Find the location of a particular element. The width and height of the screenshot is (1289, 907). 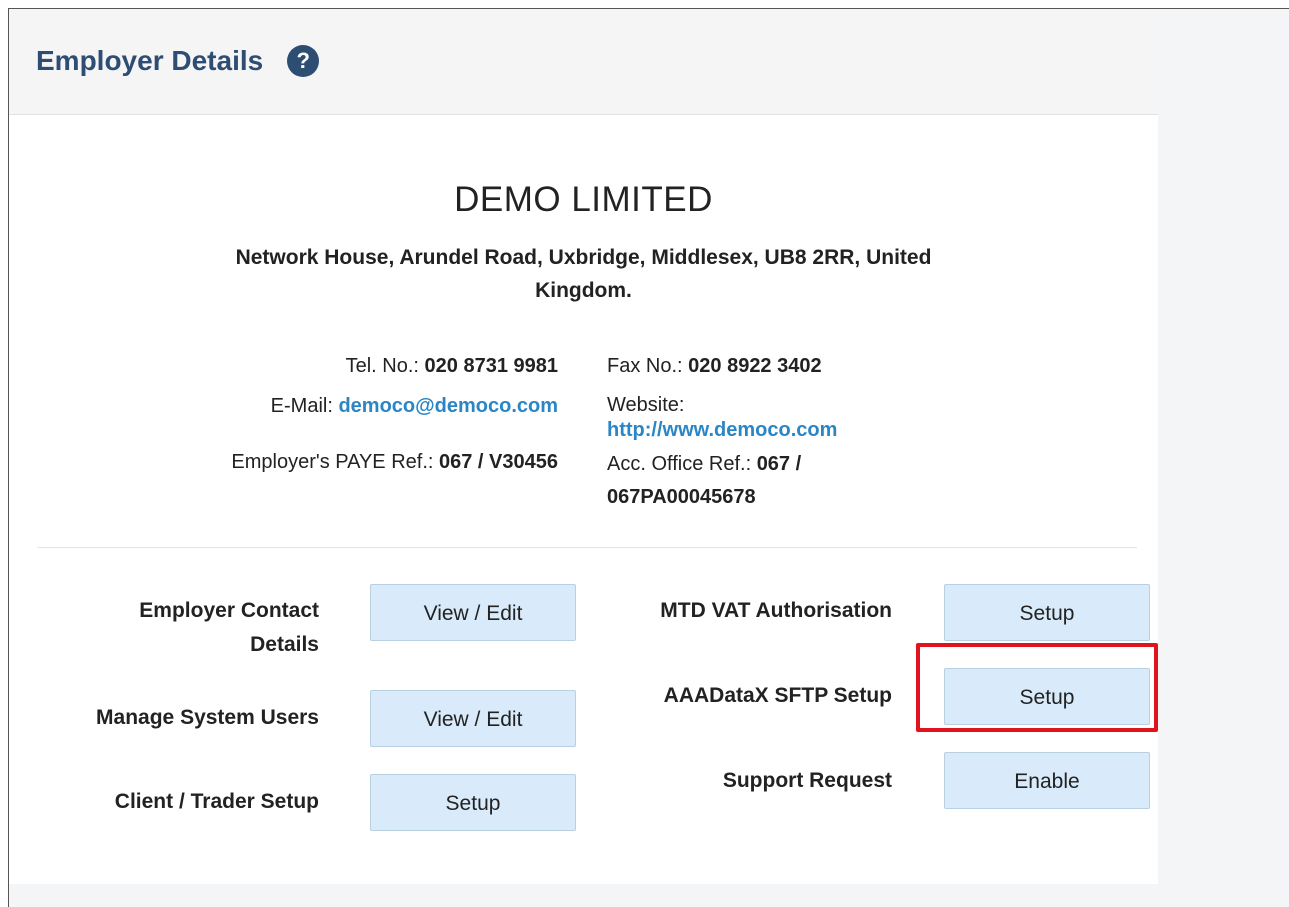

website-row: Website: http://www.democo.com is located at coordinates (722, 418).